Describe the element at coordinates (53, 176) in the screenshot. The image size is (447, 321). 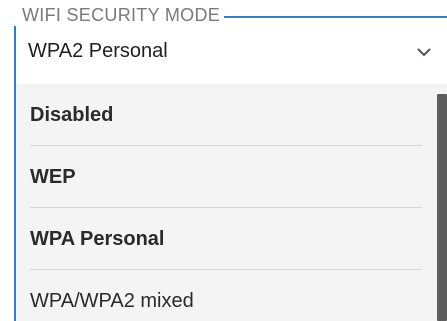
I see `menu-item-label: WEP` at that location.